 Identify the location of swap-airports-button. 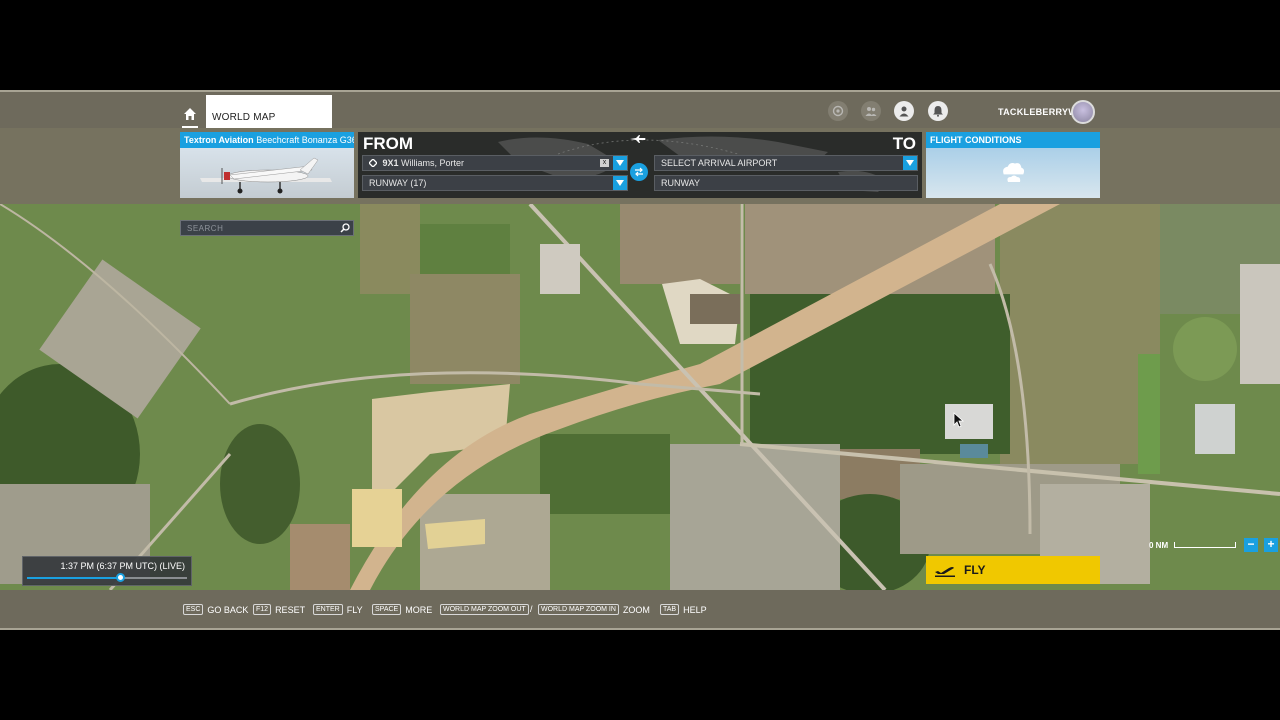
(639, 172).